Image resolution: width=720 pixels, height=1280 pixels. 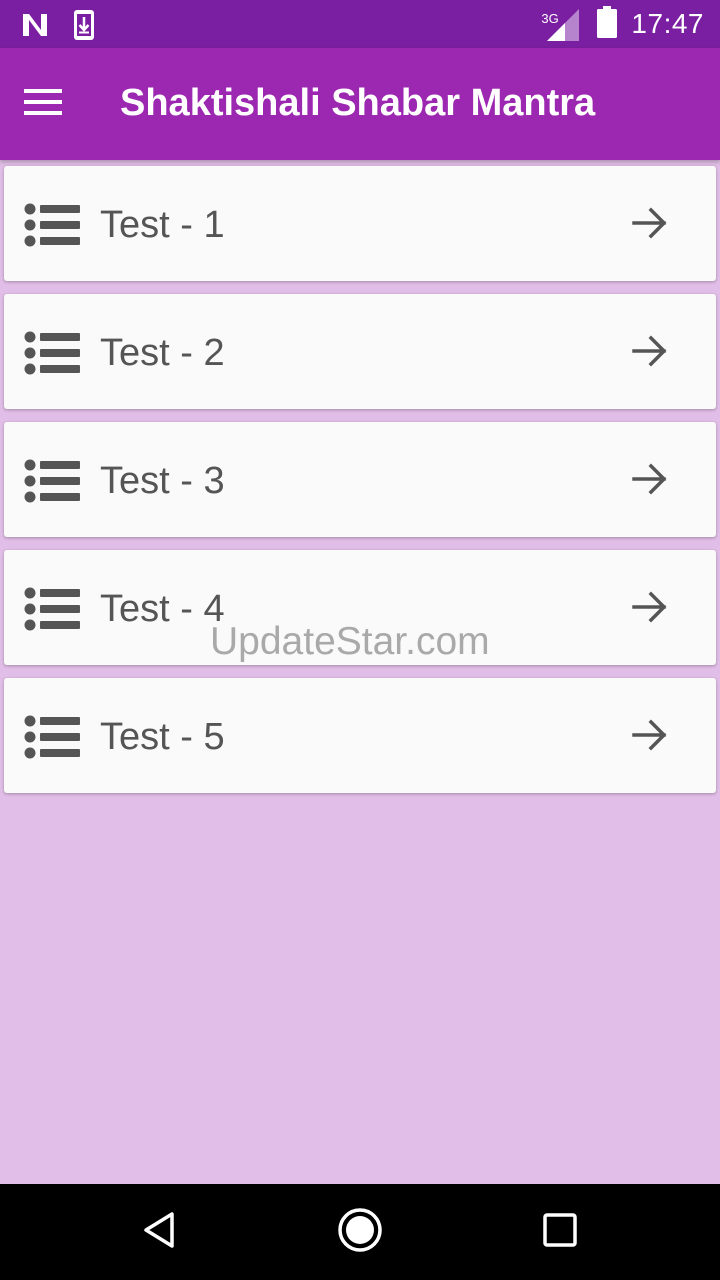 What do you see at coordinates (360, 24) in the screenshot?
I see `status-bar: 3G 17:47` at bounding box center [360, 24].